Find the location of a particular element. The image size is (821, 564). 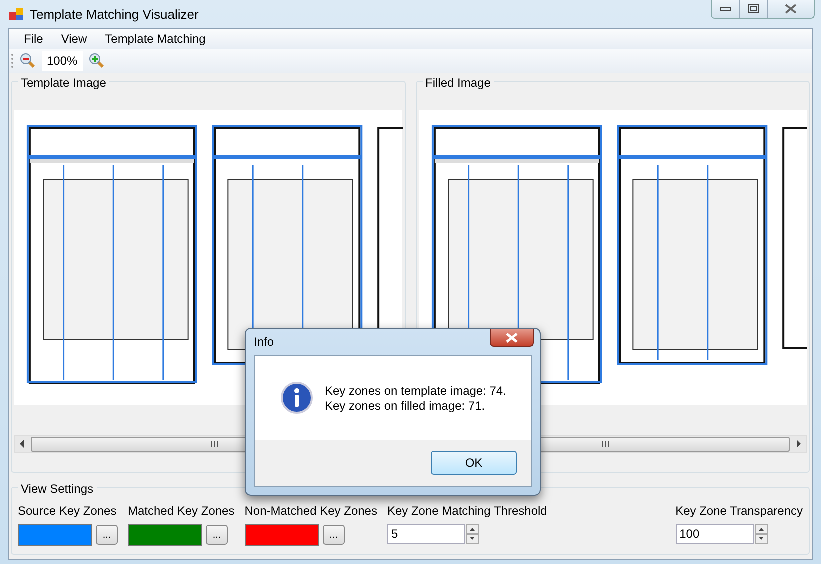

menu-item: Template Matching is located at coordinates (155, 39).